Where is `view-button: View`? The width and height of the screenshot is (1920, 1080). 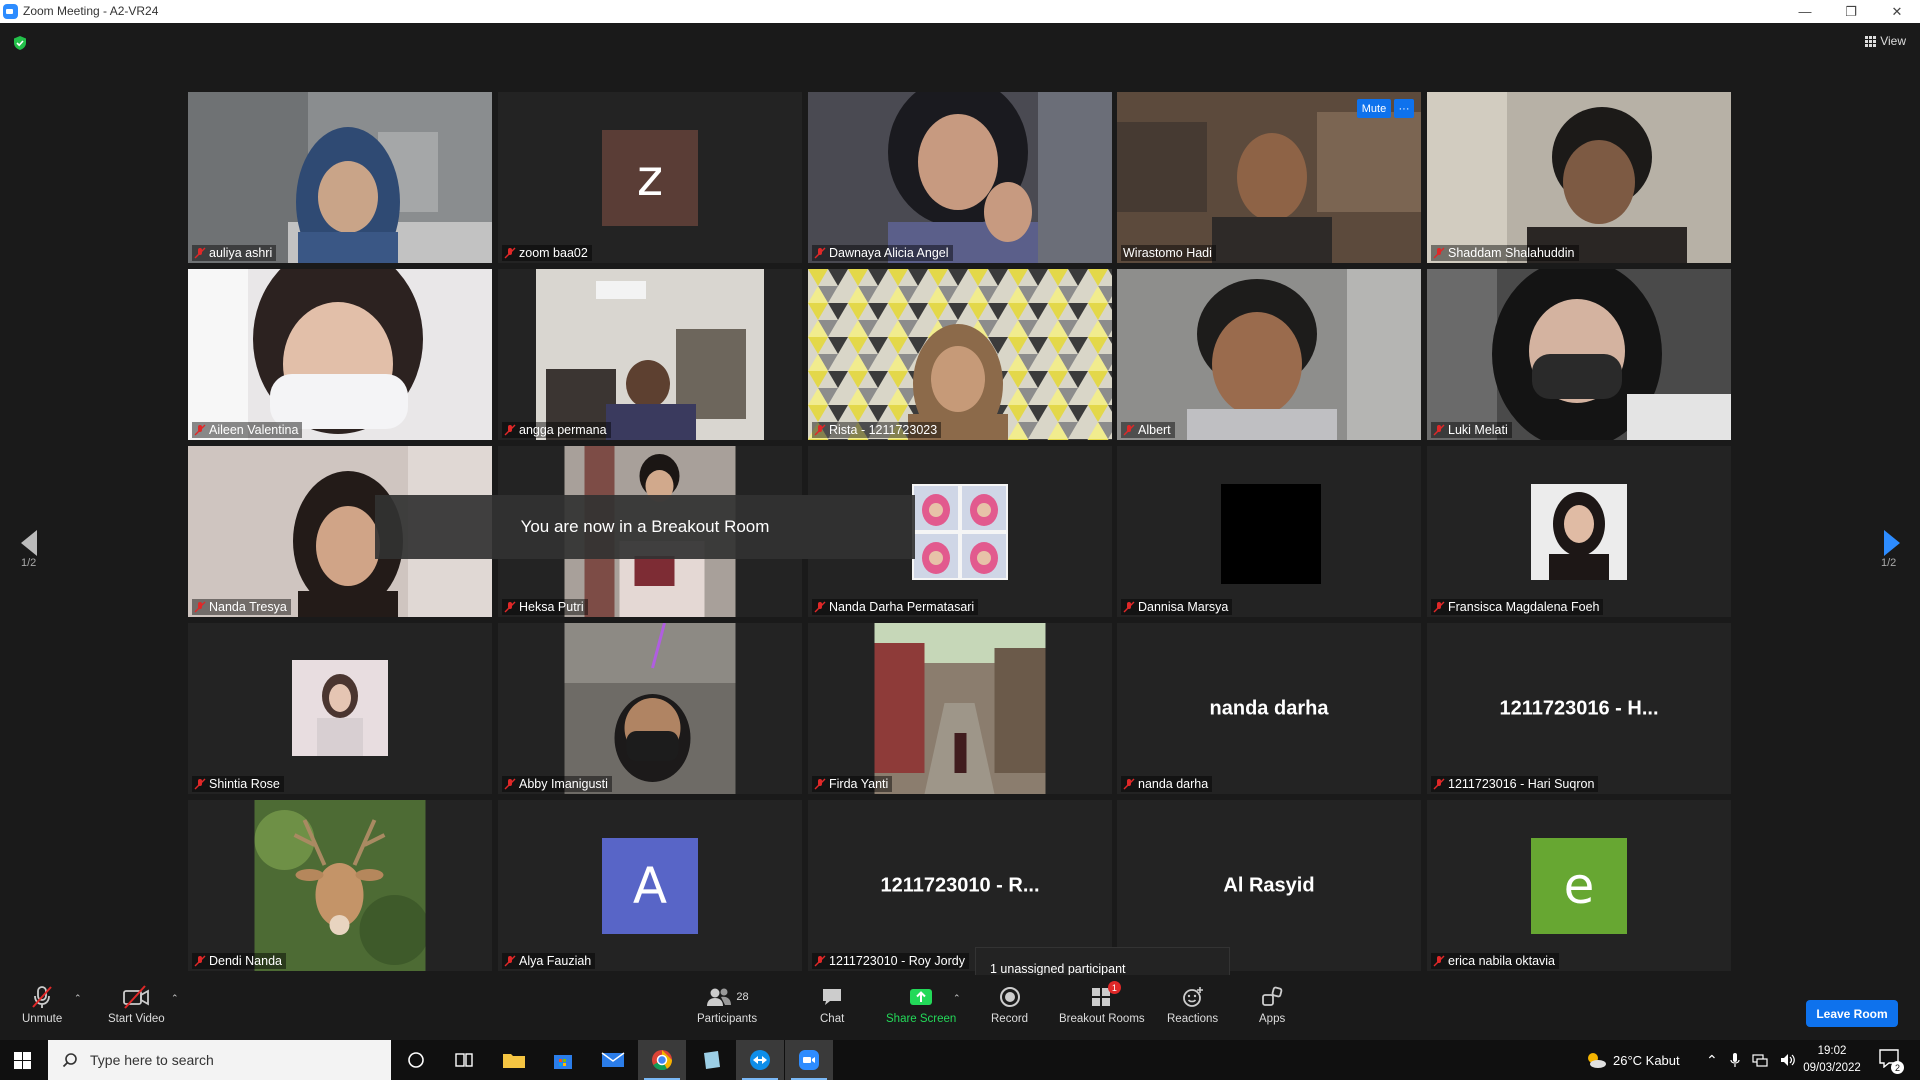
view-button: View is located at coordinates (1885, 41).